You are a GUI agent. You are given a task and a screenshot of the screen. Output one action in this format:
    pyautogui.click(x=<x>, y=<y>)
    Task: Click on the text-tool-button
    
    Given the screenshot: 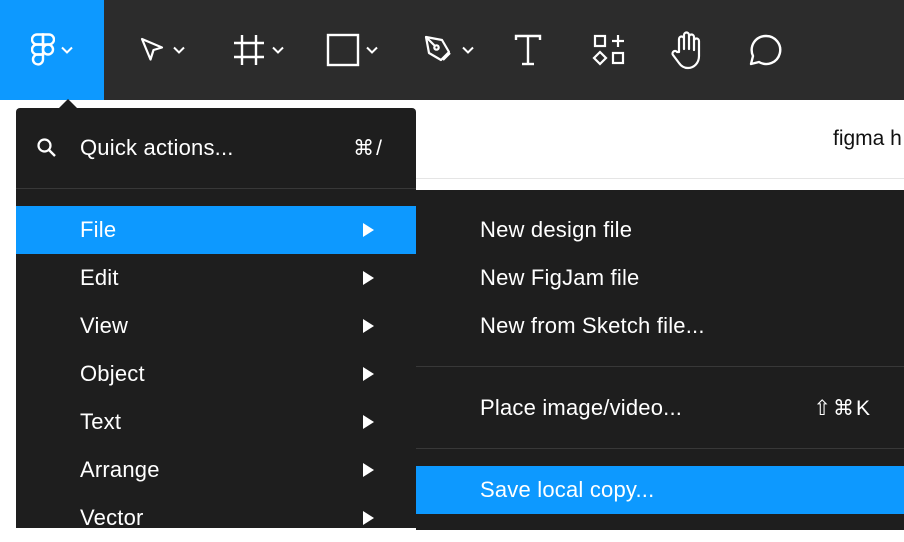 What is the action you would take?
    pyautogui.click(x=528, y=50)
    